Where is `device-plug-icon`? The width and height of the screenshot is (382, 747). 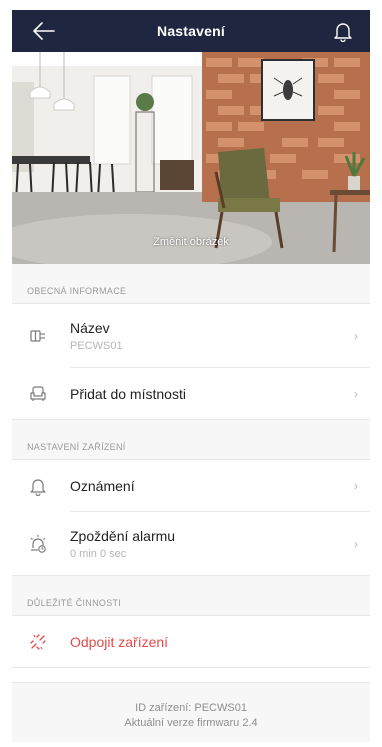
device-plug-icon is located at coordinates (37, 336).